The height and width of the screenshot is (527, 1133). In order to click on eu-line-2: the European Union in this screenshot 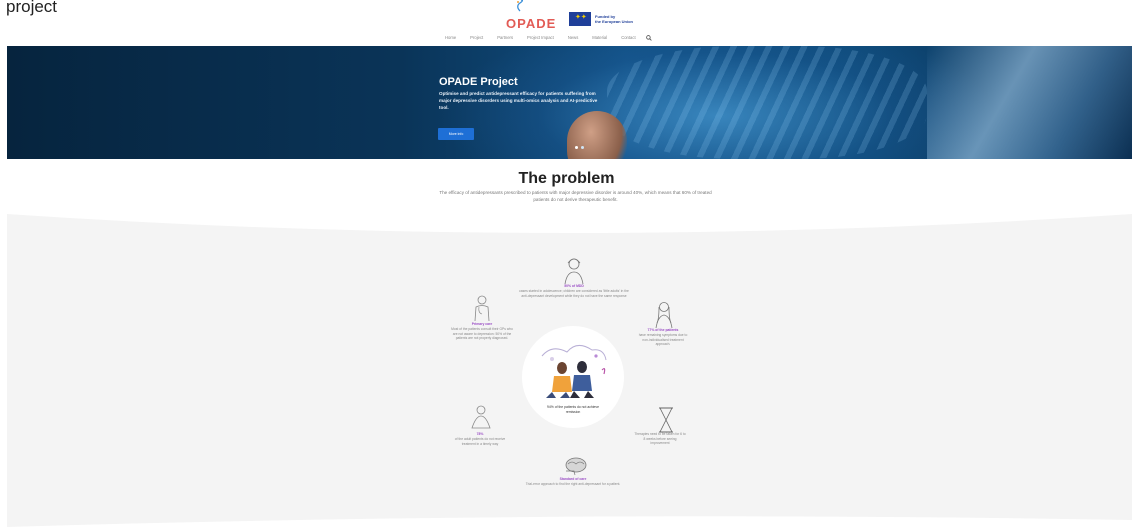, I will do `click(614, 21)`.